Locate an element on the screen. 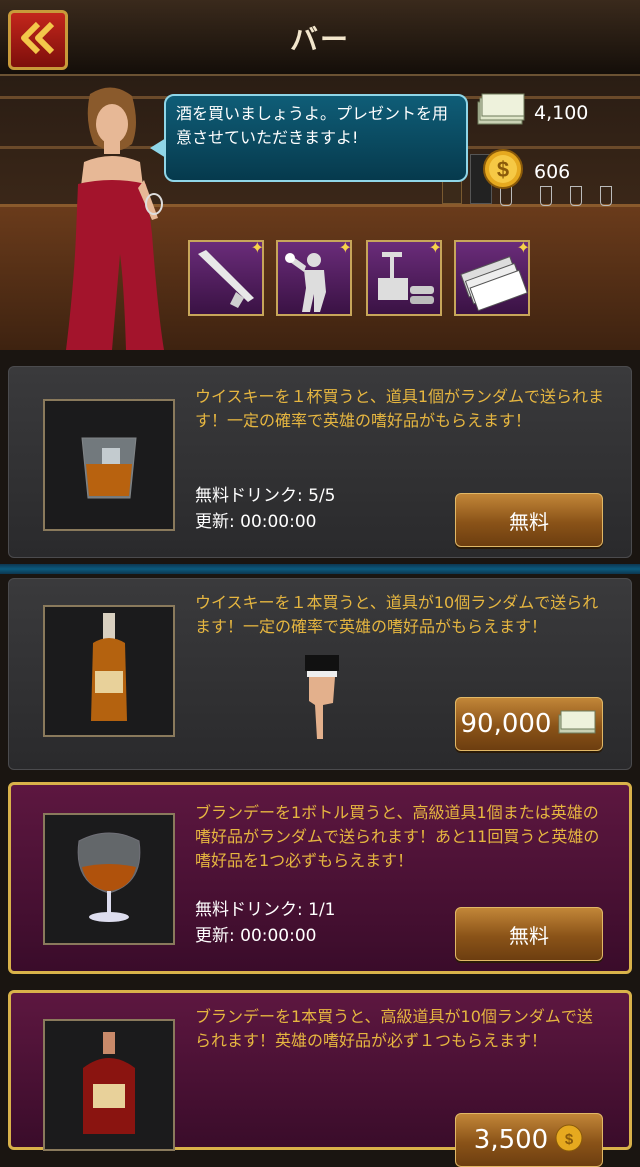  cash-stack-icon is located at coordinates (492, 286).